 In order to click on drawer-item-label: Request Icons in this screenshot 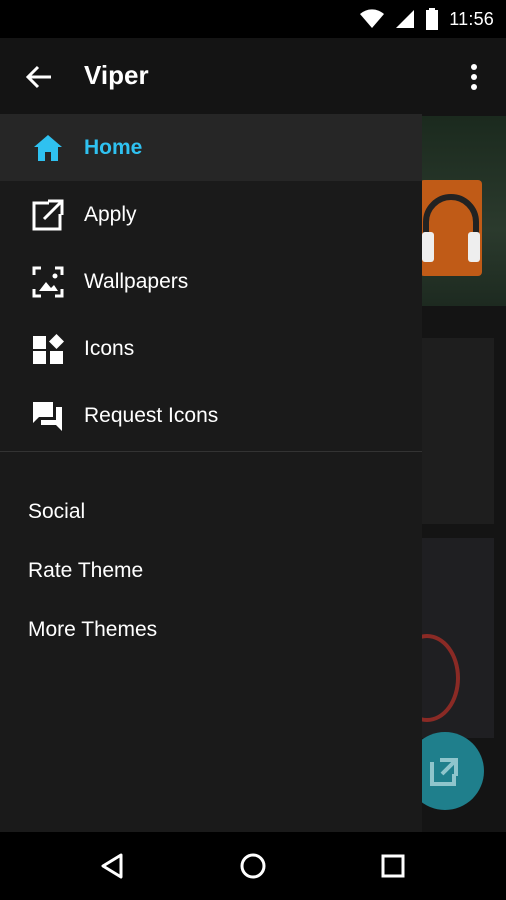, I will do `click(151, 415)`.